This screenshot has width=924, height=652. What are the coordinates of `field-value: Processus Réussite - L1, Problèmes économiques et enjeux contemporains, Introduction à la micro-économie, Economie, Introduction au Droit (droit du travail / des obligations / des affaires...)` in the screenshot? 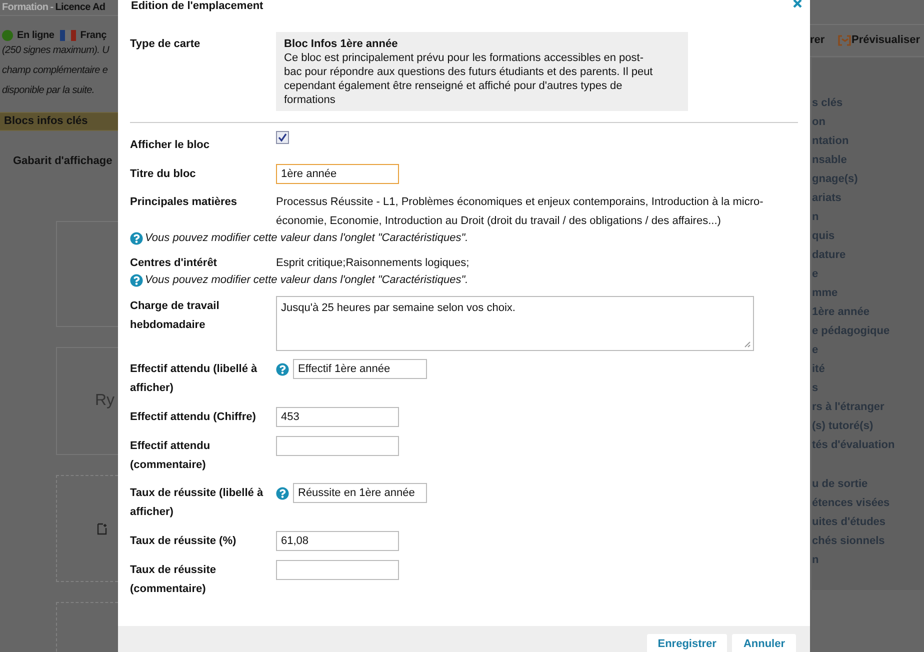 It's located at (520, 212).